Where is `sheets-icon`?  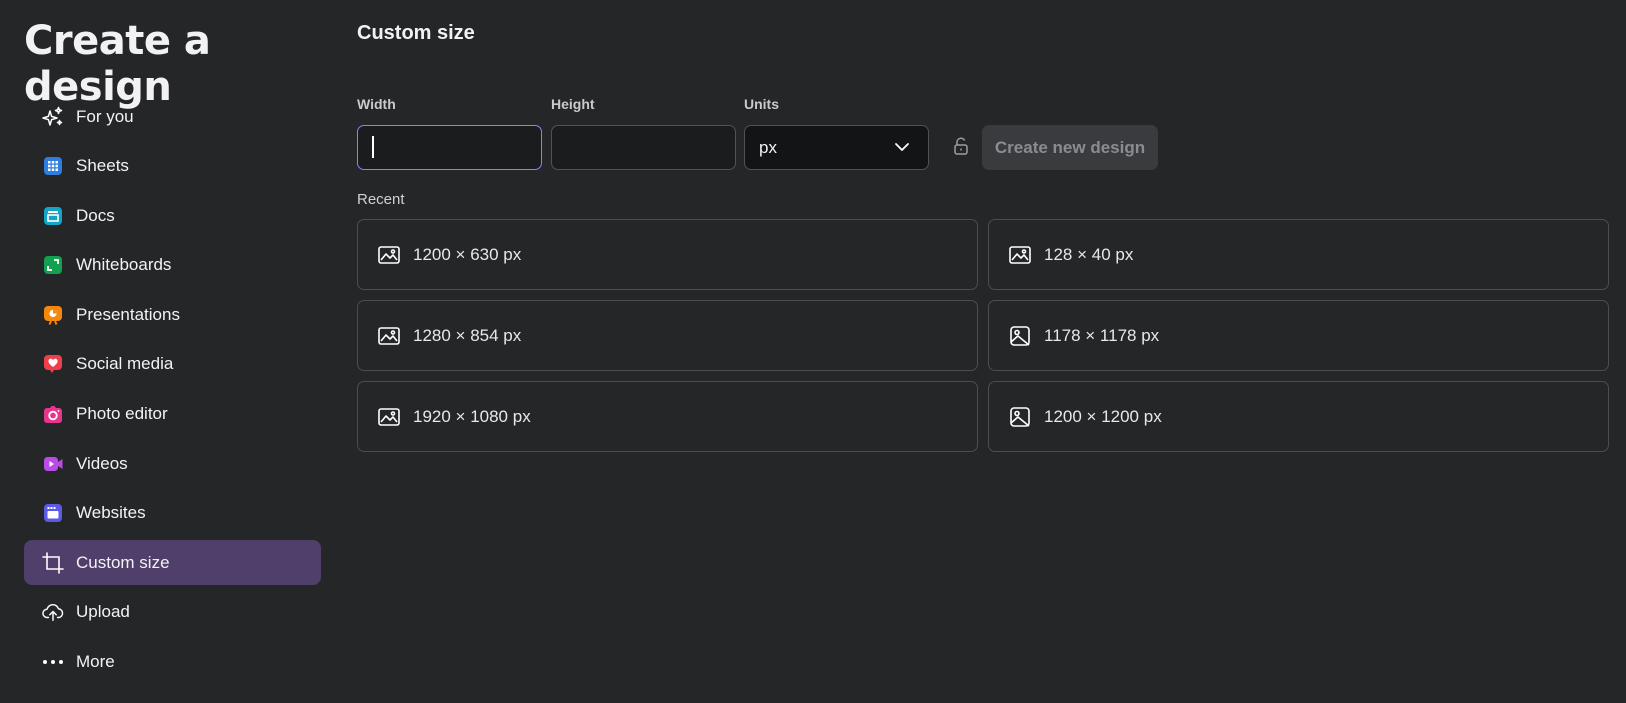
sheets-icon is located at coordinates (53, 166).